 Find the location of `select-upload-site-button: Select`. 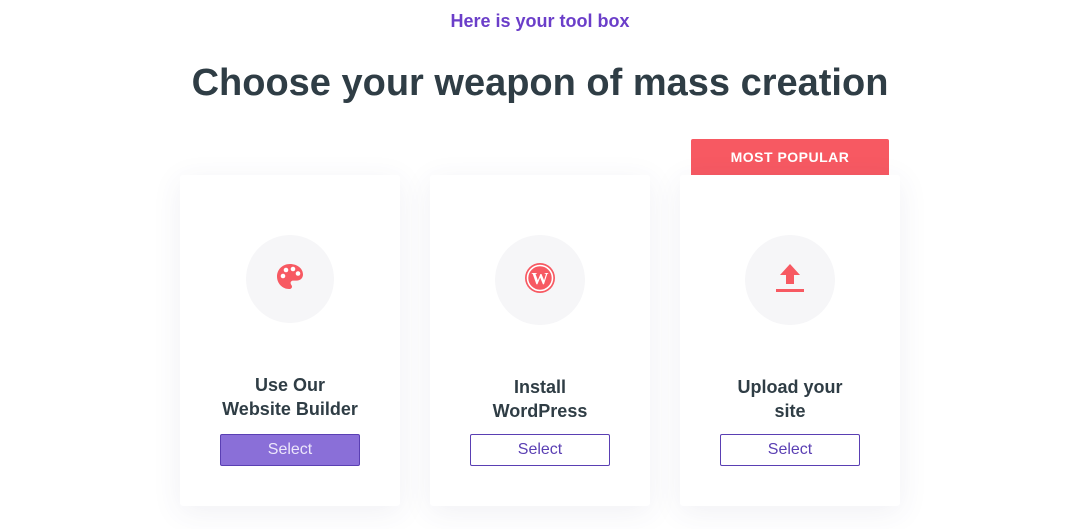

select-upload-site-button: Select is located at coordinates (790, 450).